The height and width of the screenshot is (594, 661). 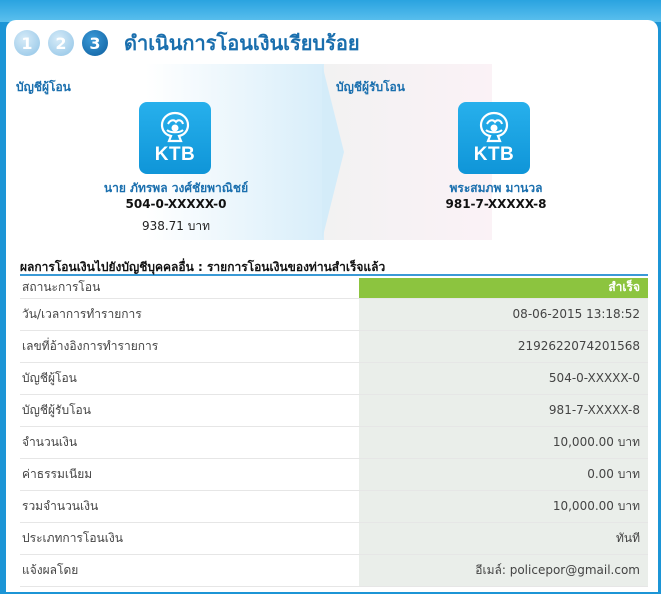 I want to click on detail-value: 08-06-2015 13:18:52, so click(x=503, y=314).